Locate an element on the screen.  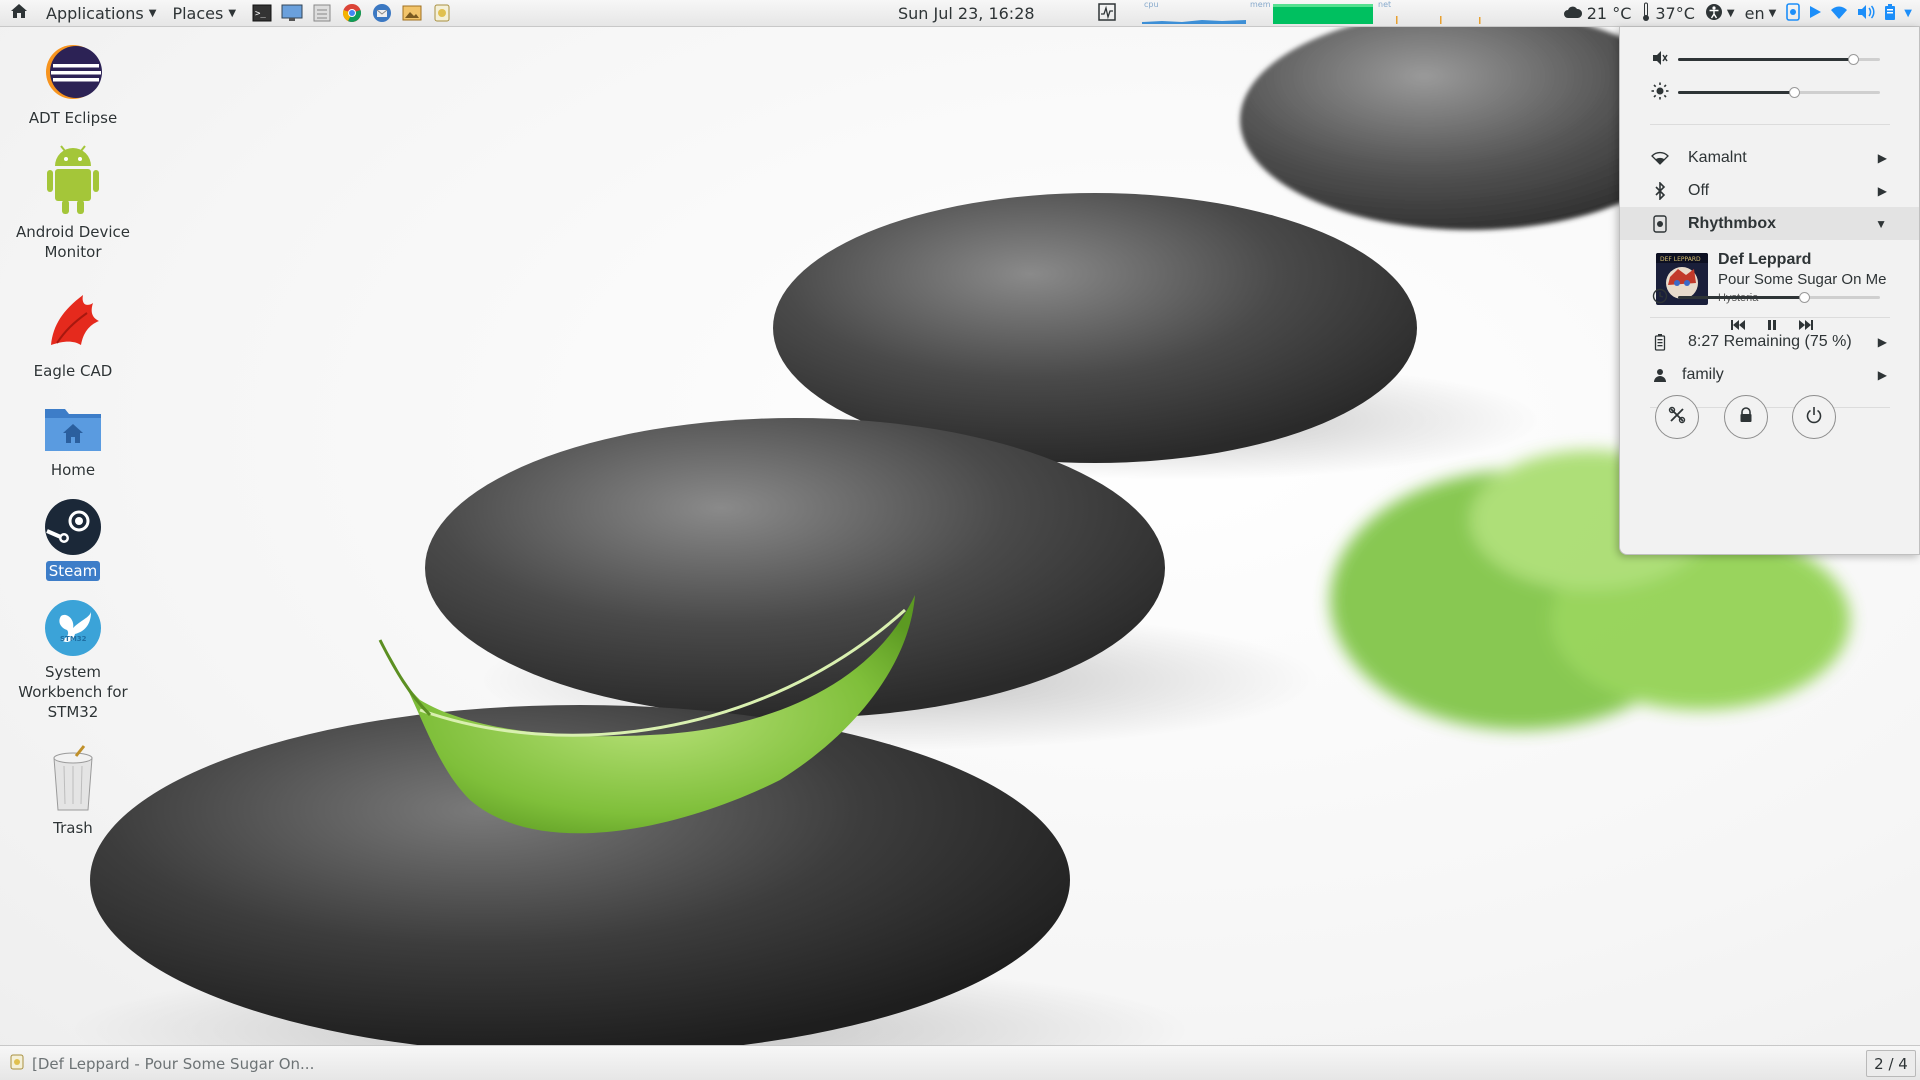
settings-tools-icon is located at coordinates (1677, 417).